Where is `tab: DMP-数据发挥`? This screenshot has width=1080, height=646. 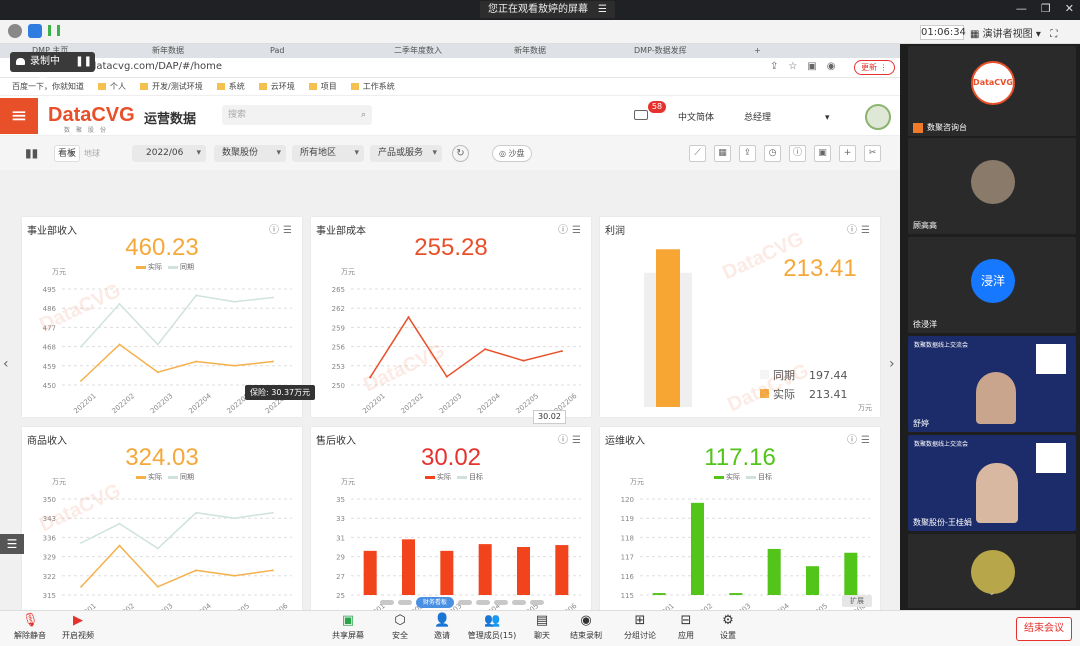 tab: DMP-数据发挥 is located at coordinates (654, 51).